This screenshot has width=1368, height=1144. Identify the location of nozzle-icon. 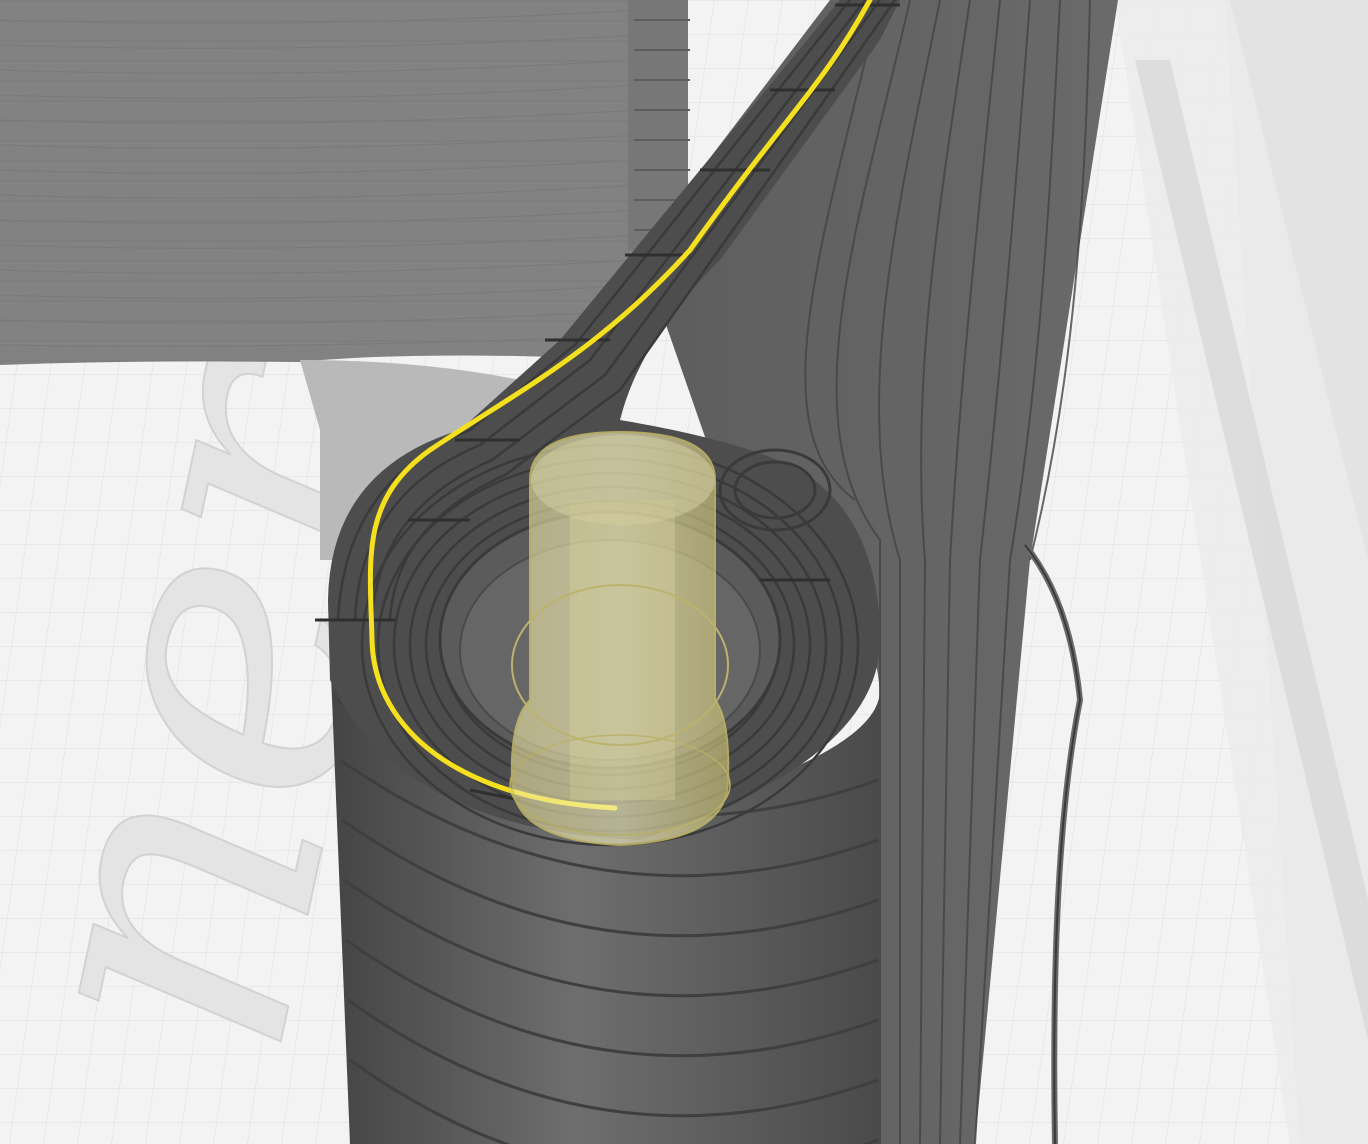
(620, 638).